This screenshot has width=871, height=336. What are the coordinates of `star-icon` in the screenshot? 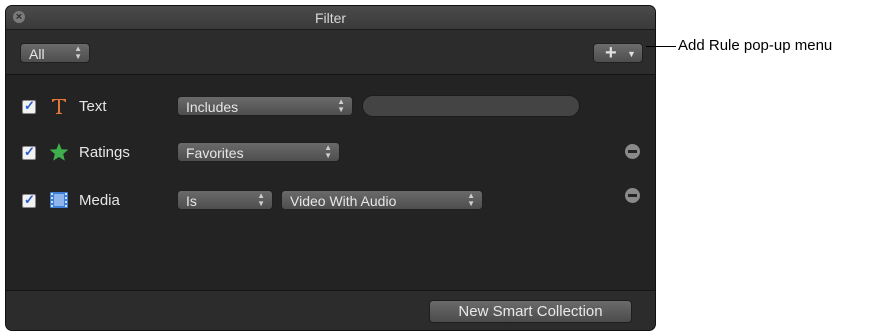 It's located at (59, 152).